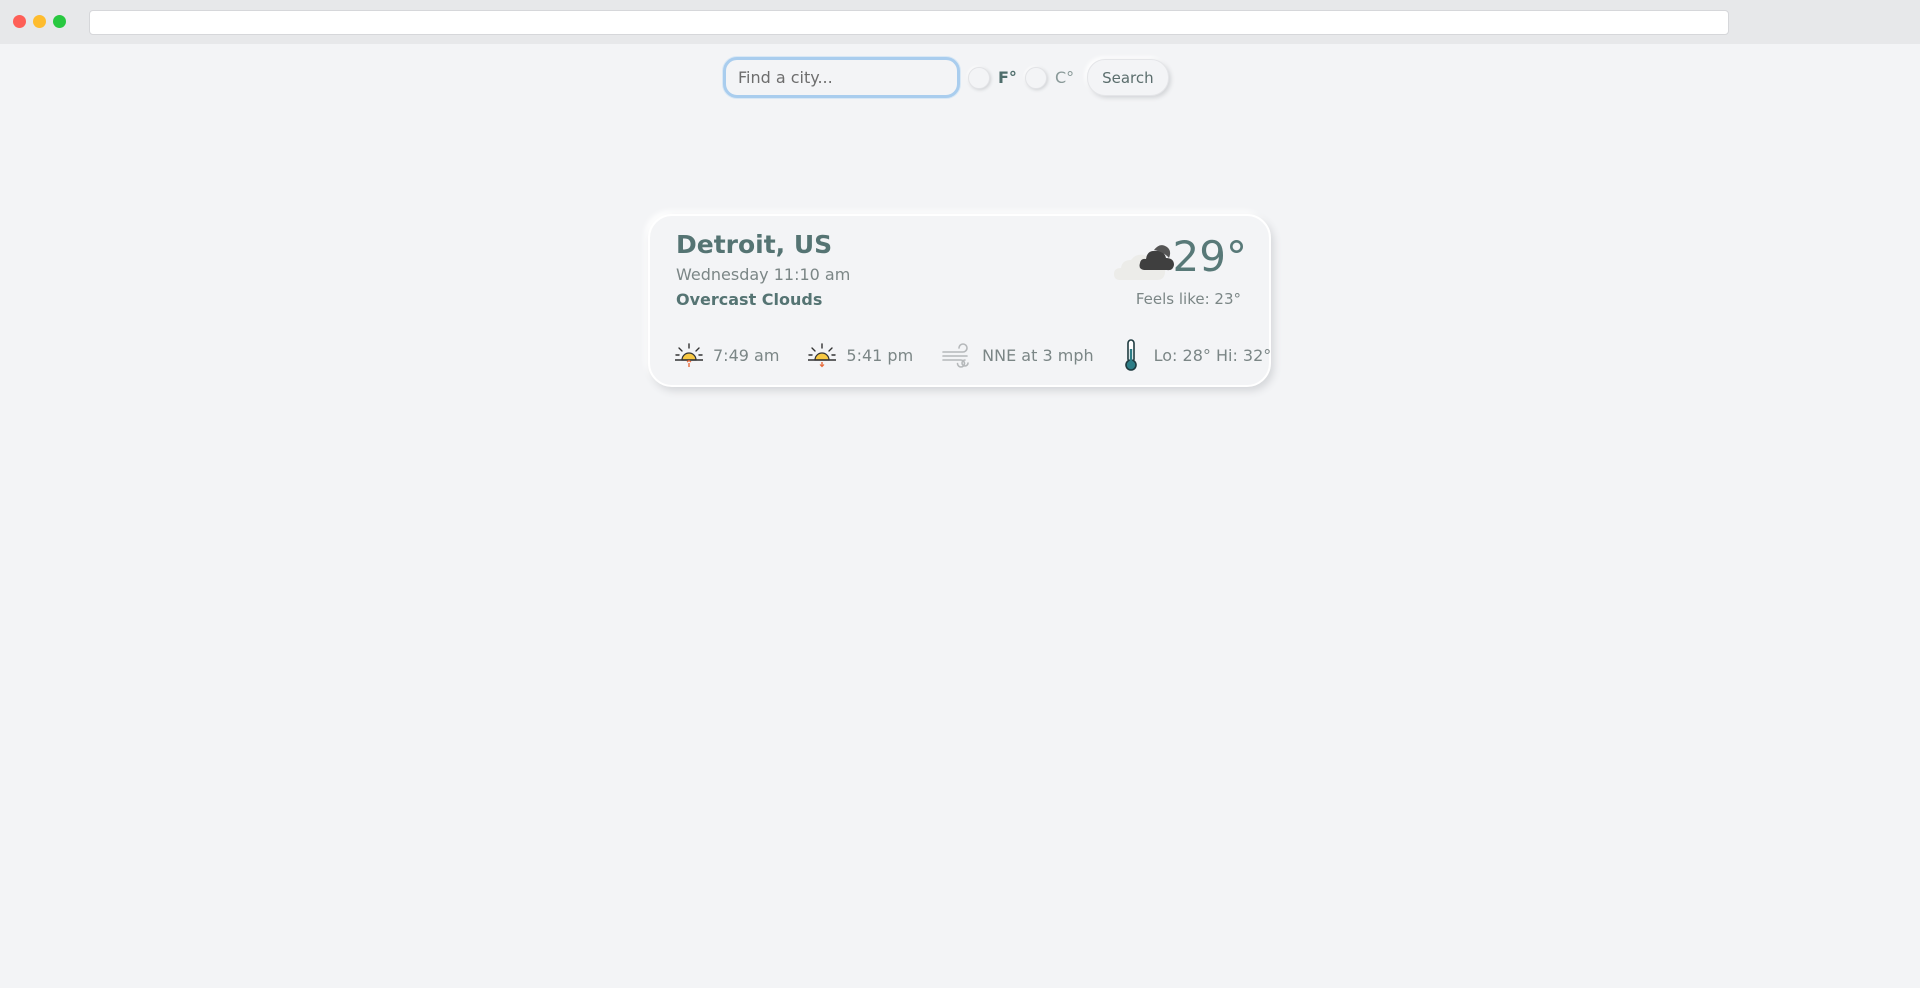 Image resolution: width=1920 pixels, height=988 pixels. I want to click on minimize-window-button, so click(39, 21).